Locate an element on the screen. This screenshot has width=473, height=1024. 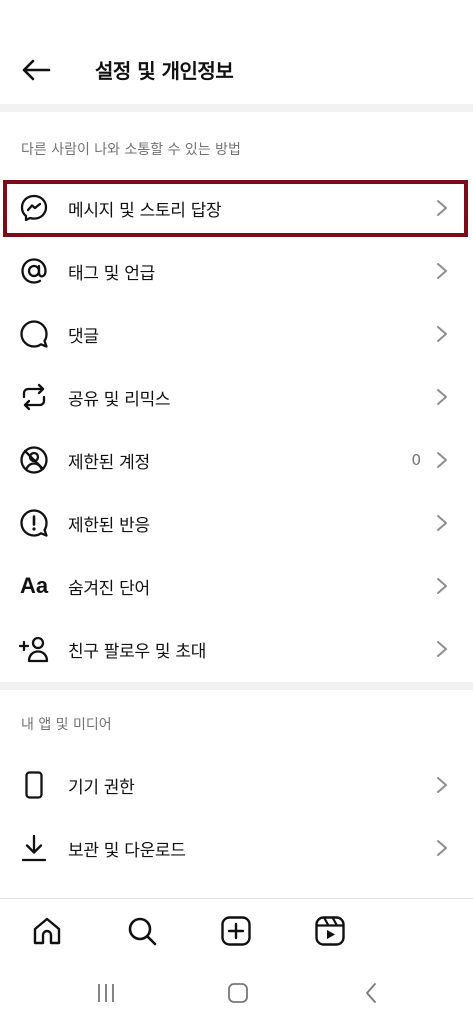
row-share-remix: 공유 및 리믹스 is located at coordinates (236, 397).